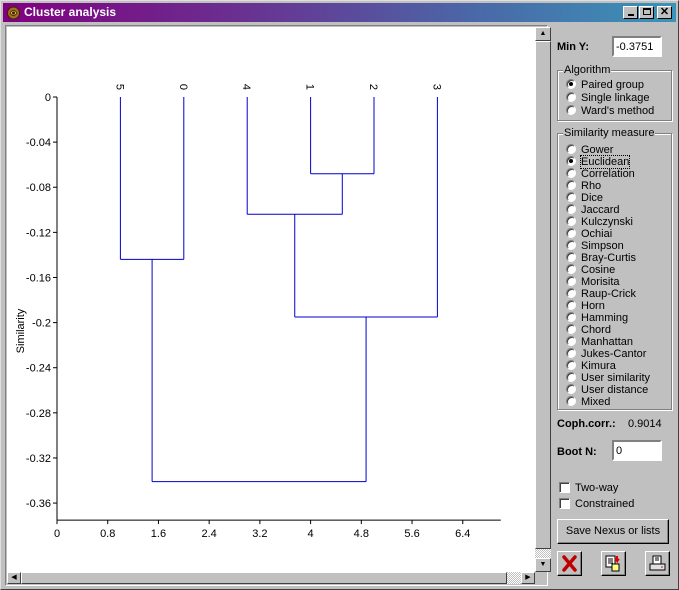 The height and width of the screenshot is (590, 679). I want to click on y-tick-label: -0.04, so click(38, 143).